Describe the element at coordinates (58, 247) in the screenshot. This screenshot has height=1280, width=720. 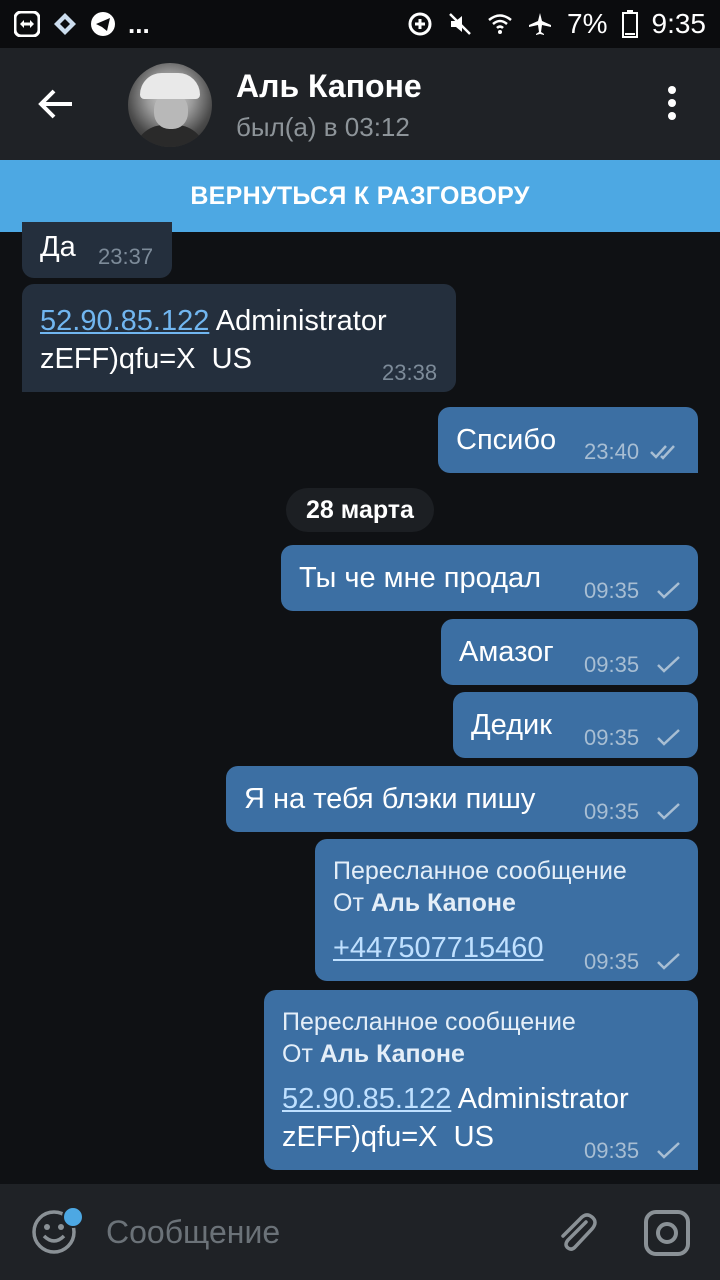
I see `message-text: Да` at that location.